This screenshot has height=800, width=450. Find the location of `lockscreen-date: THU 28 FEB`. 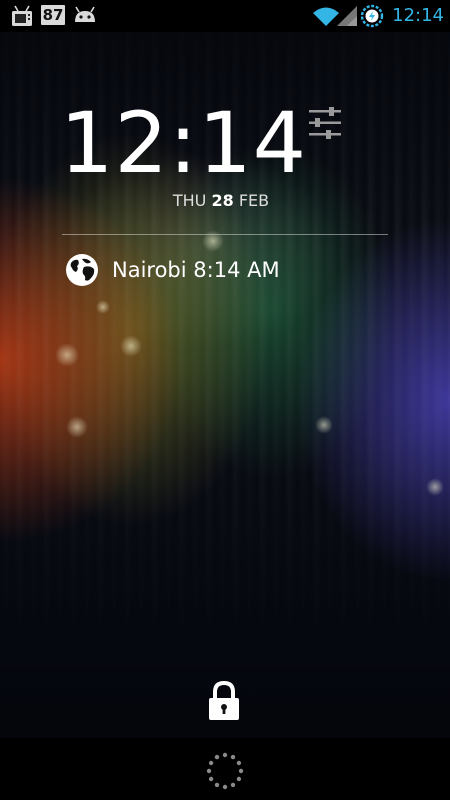

lockscreen-date: THU 28 FEB is located at coordinates (221, 201).